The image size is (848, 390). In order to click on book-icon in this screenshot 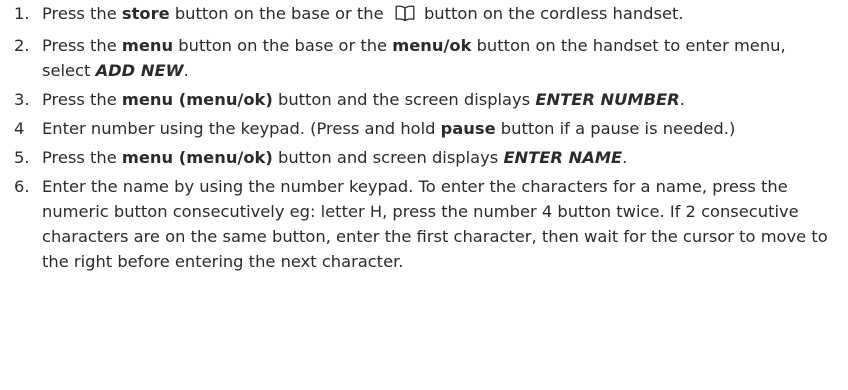, I will do `click(405, 16)`.